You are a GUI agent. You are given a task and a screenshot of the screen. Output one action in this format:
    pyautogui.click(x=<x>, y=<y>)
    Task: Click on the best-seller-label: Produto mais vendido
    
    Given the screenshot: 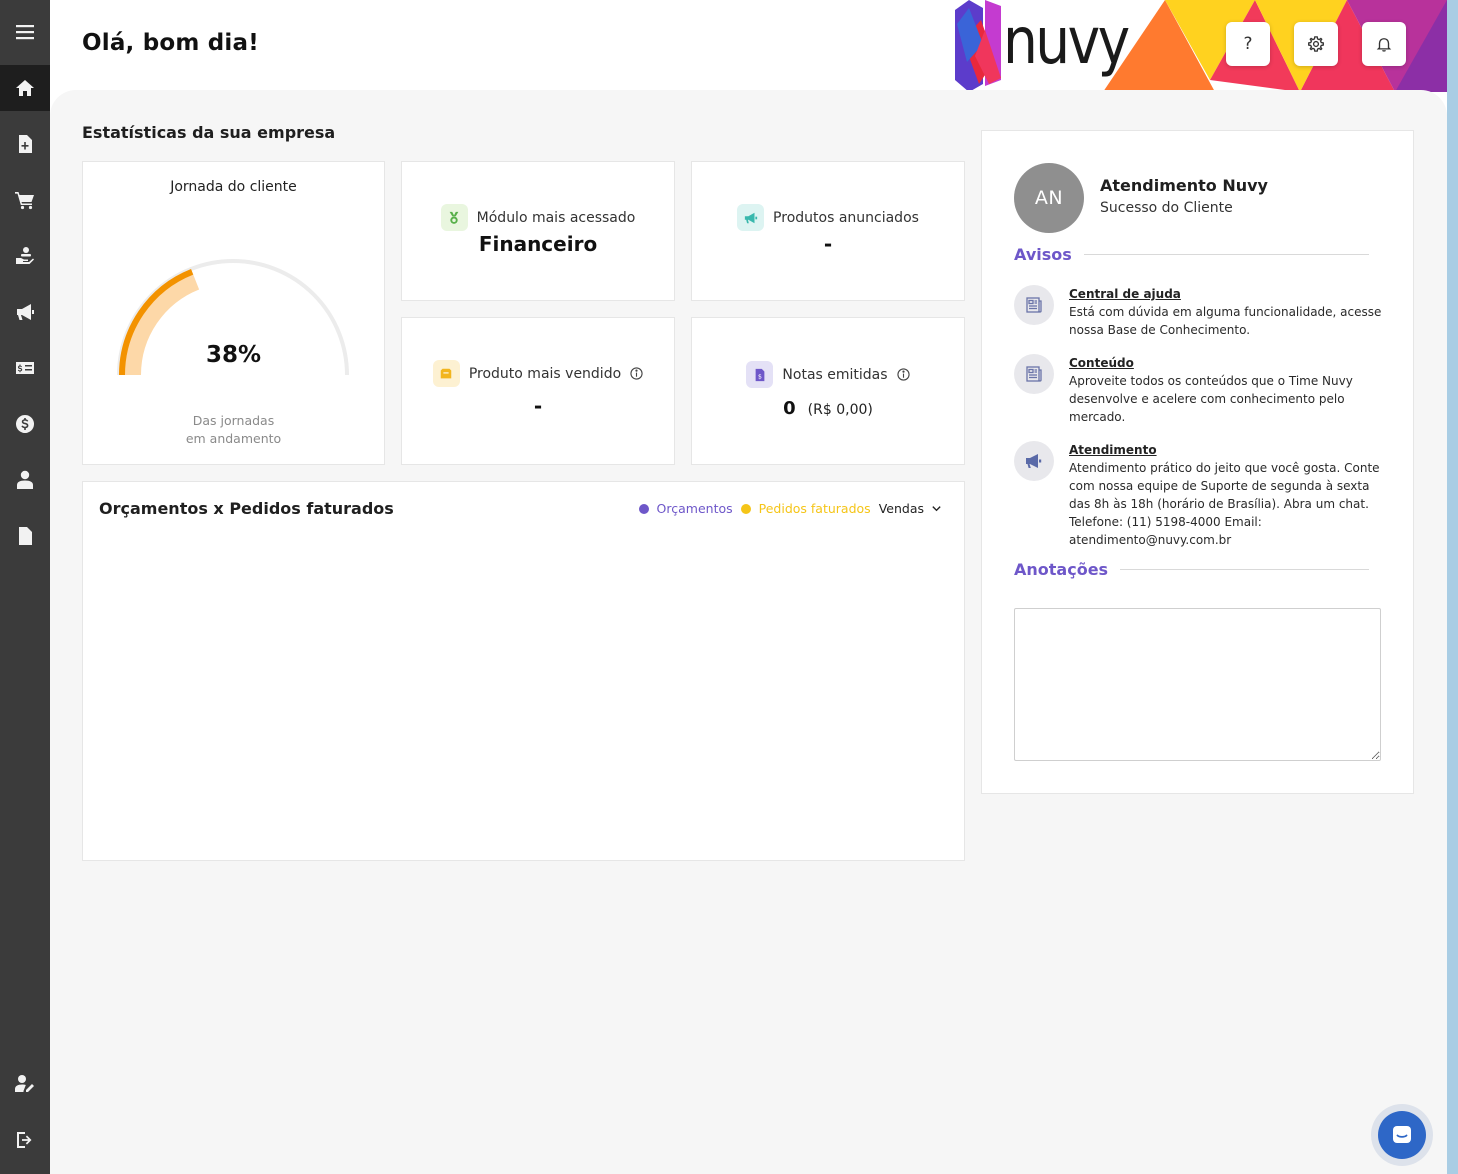 What is the action you would take?
    pyautogui.click(x=545, y=373)
    